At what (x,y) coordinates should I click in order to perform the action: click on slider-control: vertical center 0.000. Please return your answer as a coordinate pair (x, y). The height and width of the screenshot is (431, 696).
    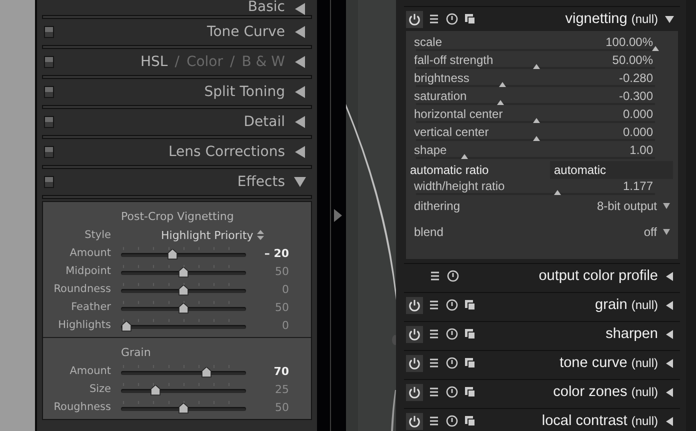
    Looking at the image, I should click on (542, 134).